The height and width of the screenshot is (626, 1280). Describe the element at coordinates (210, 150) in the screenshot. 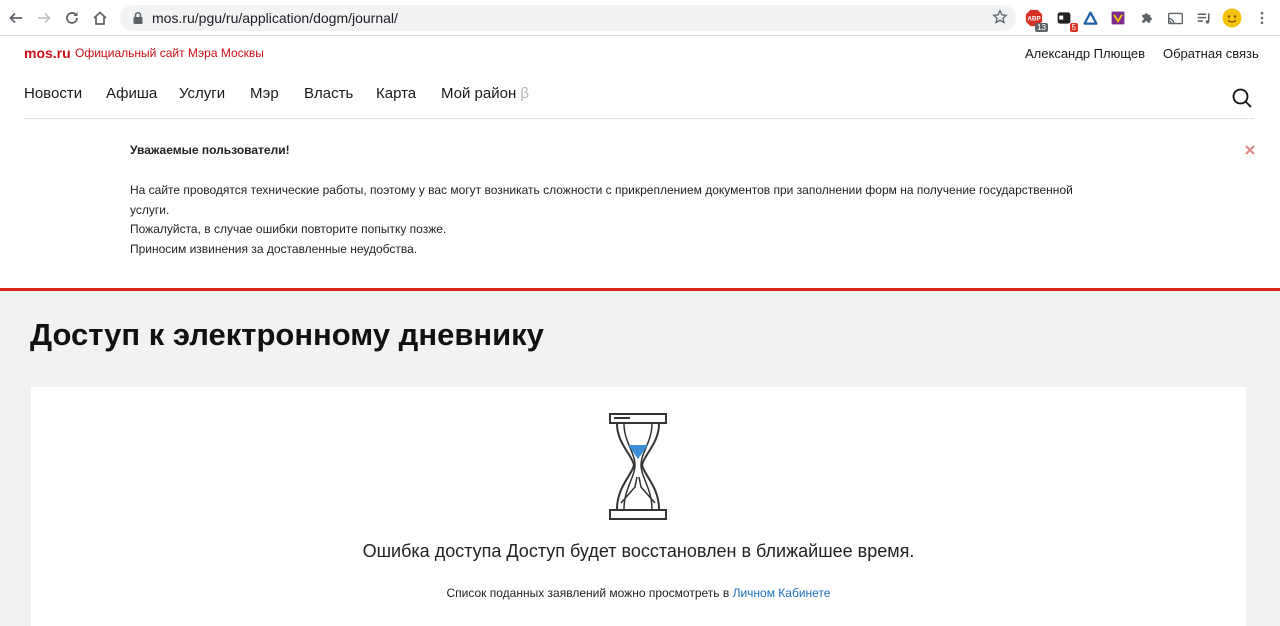

I see `notice-title: Уважаемые пользователи!` at that location.